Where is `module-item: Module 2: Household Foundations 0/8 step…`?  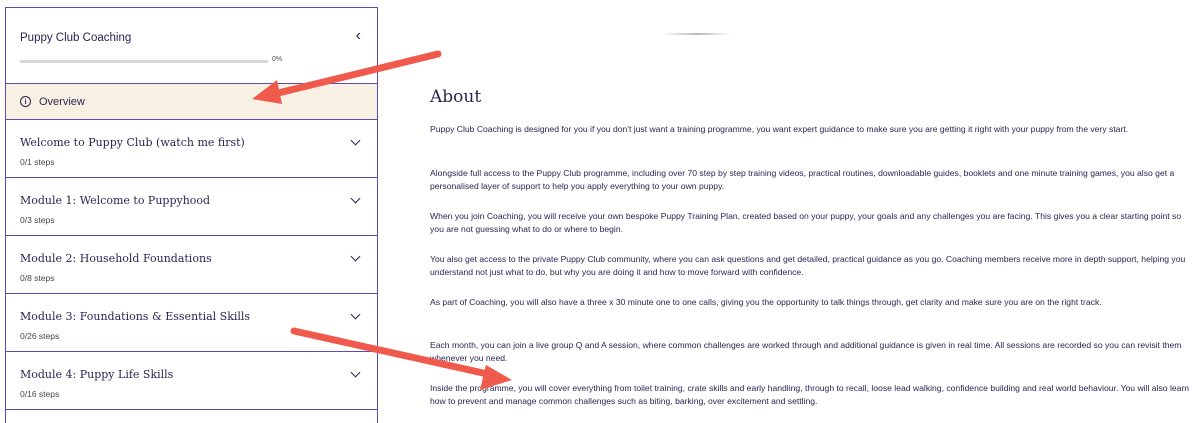 module-item: Module 2: Household Foundations 0/8 step… is located at coordinates (191, 265).